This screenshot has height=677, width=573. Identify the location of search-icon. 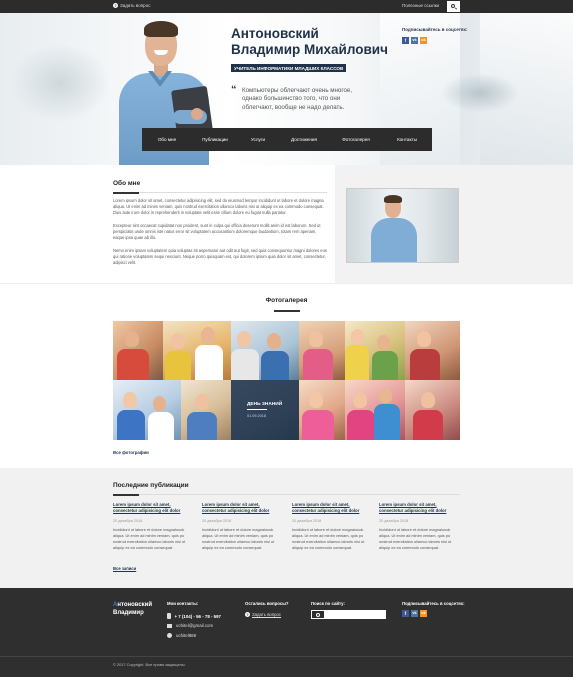
(318, 614).